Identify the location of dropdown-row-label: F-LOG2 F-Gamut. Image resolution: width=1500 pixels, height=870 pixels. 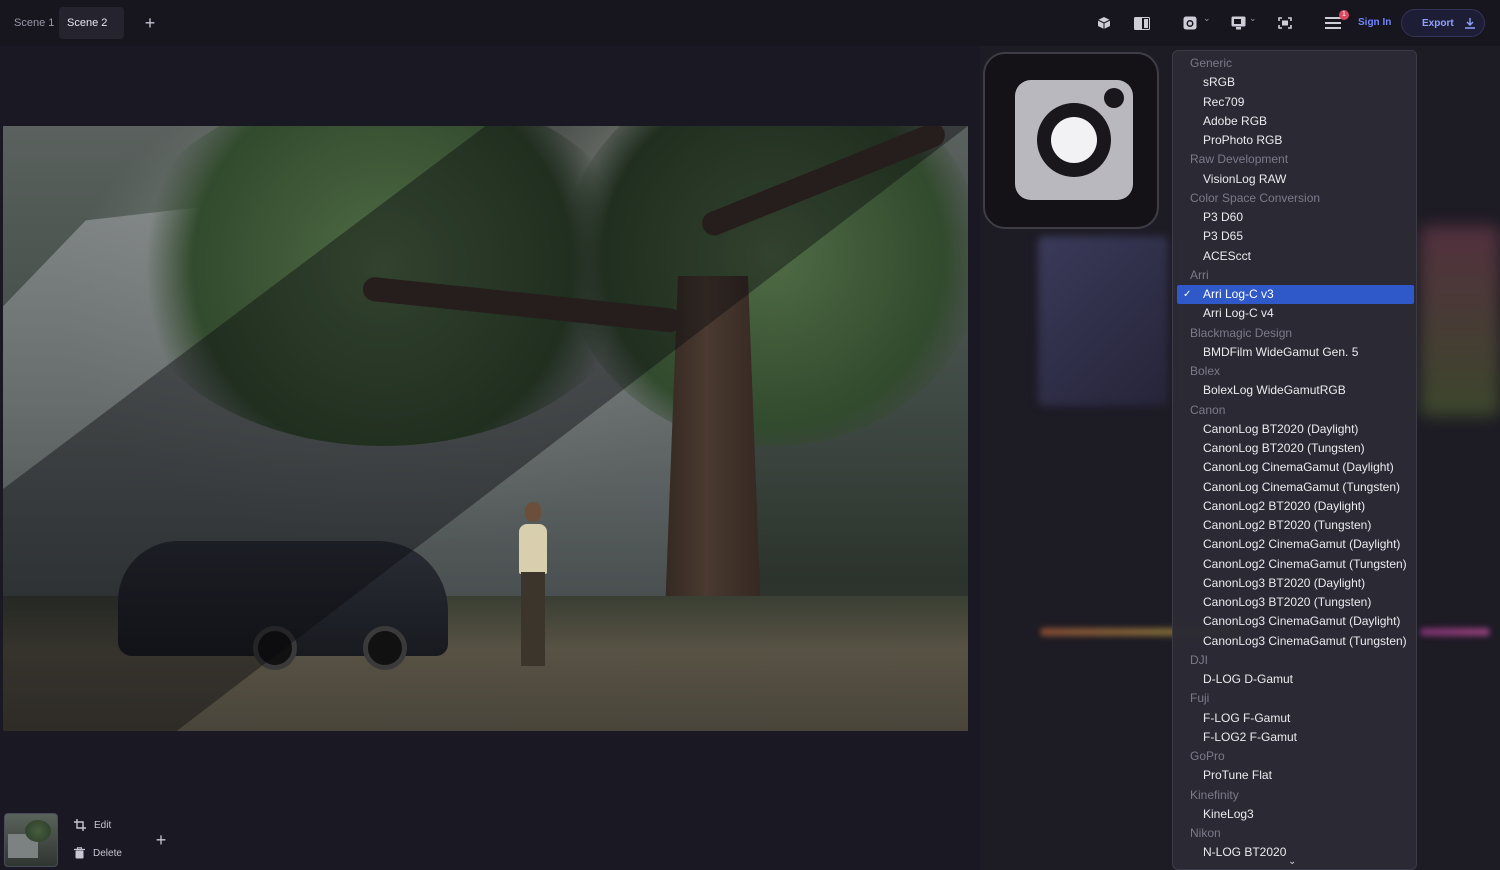
(1250, 736).